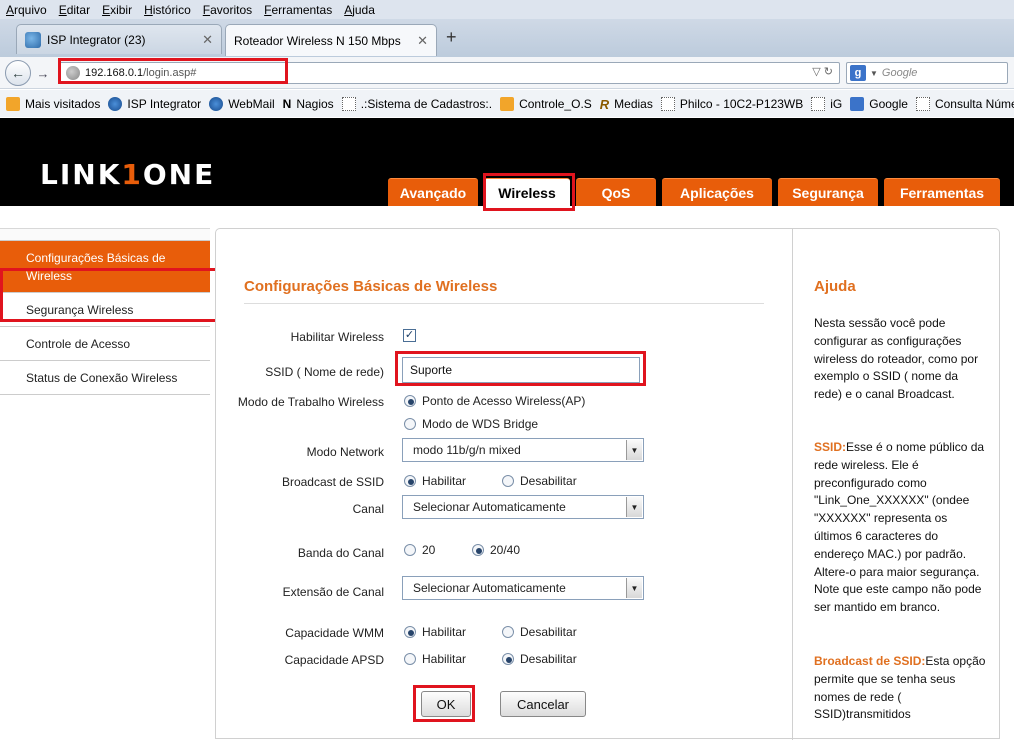  Describe the element at coordinates (496, 550) in the screenshot. I see `bandwidth-2040-radio: 20/40` at that location.